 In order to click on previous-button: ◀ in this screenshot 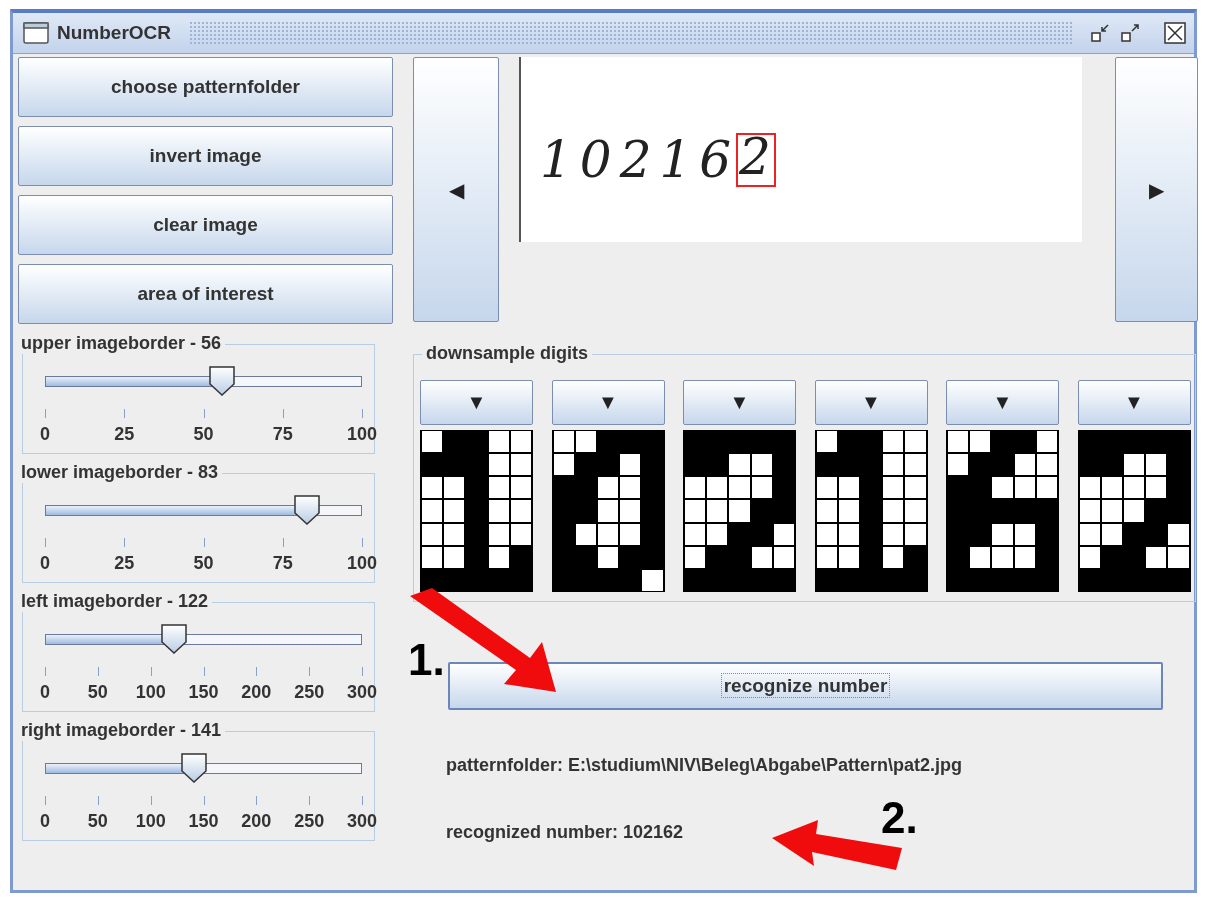, I will do `click(456, 189)`.